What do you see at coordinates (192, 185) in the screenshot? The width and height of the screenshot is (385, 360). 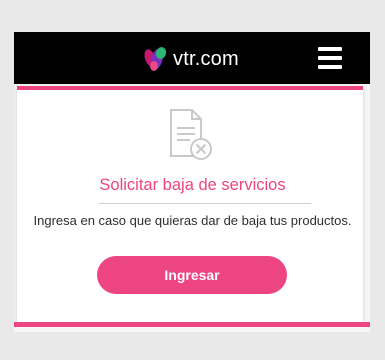 I see `card-title: Solicitar baja de servicios` at bounding box center [192, 185].